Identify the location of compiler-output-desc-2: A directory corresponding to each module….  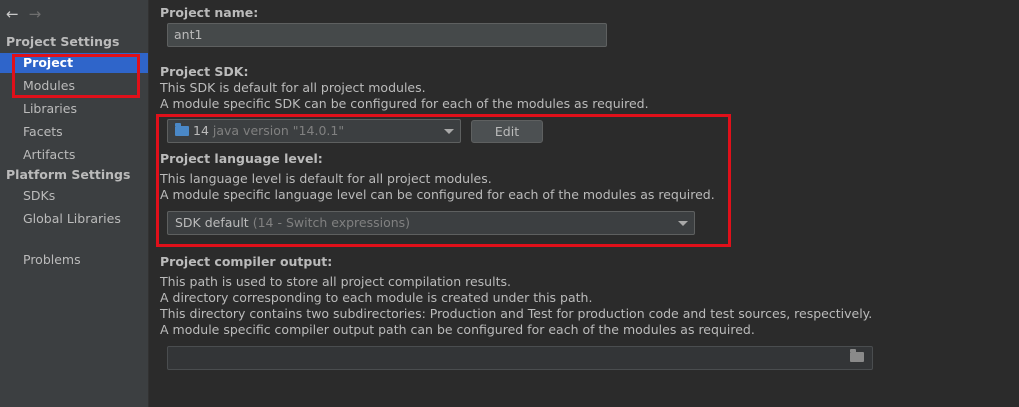
(376, 297).